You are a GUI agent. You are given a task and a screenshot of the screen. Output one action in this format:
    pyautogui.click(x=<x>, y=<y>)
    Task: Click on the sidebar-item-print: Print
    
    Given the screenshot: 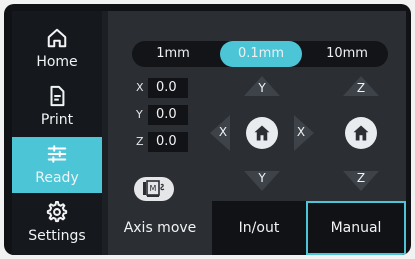 What is the action you would take?
    pyautogui.click(x=57, y=107)
    